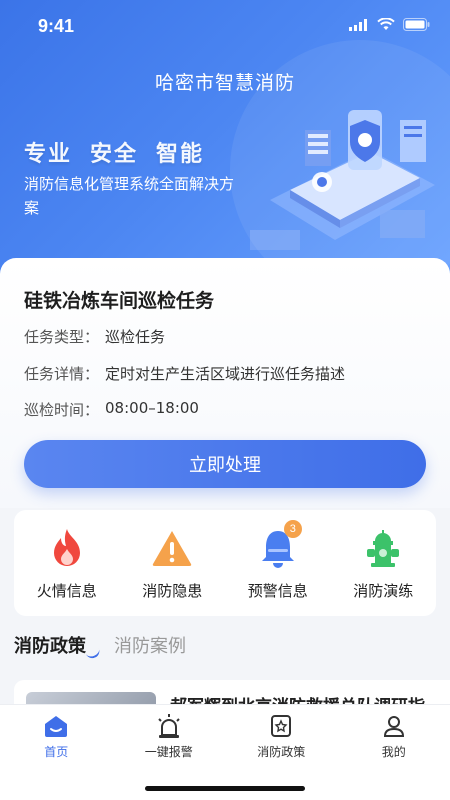 The width and height of the screenshot is (450, 800). Describe the element at coordinates (386, 24) in the screenshot. I see `wifi-icon` at that location.